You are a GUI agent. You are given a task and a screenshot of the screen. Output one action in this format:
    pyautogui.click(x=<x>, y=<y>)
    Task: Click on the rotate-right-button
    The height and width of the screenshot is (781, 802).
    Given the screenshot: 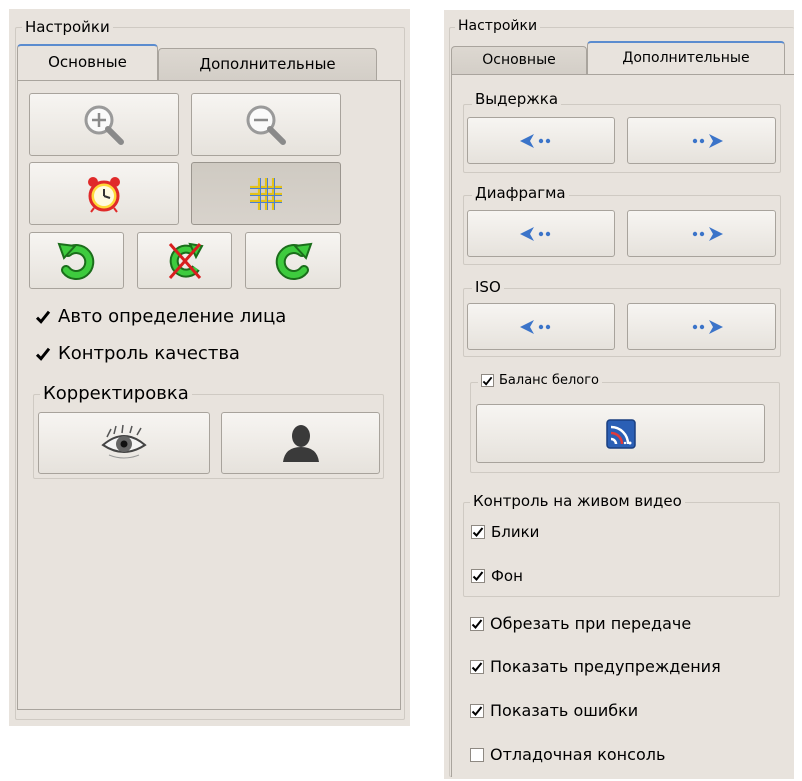 What is the action you would take?
    pyautogui.click(x=293, y=260)
    